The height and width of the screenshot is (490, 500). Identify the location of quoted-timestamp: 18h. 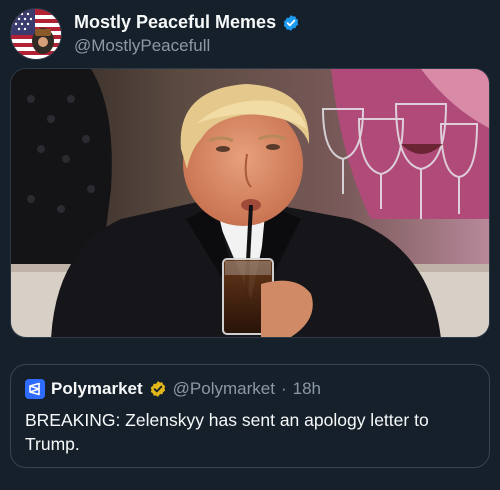
(307, 389).